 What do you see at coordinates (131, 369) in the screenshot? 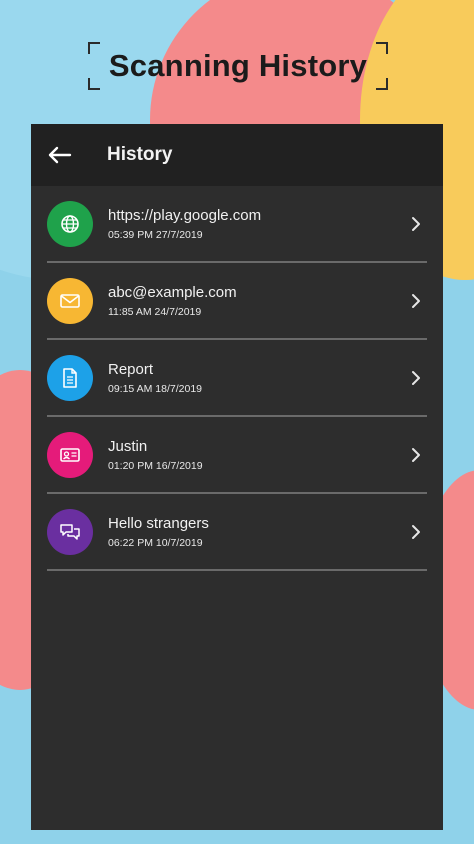
I see `history-item-title: Report` at bounding box center [131, 369].